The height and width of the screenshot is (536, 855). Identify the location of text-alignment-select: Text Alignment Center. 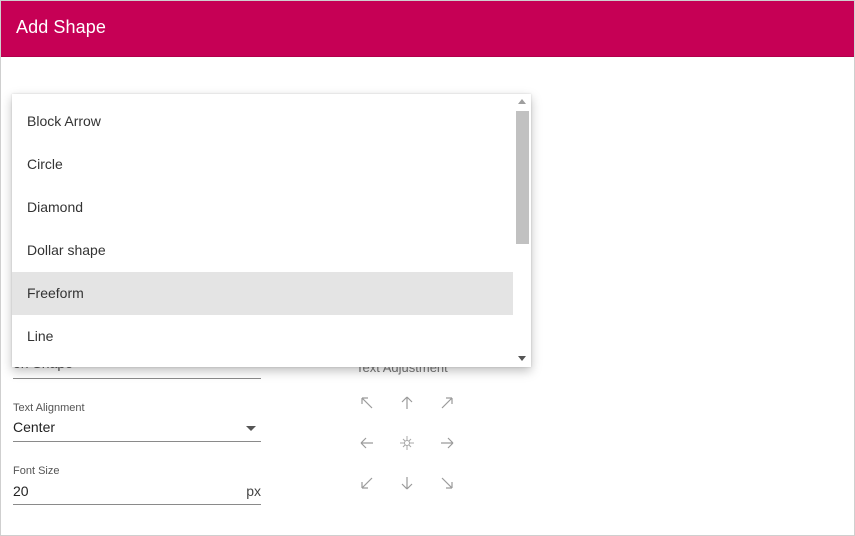
(137, 422).